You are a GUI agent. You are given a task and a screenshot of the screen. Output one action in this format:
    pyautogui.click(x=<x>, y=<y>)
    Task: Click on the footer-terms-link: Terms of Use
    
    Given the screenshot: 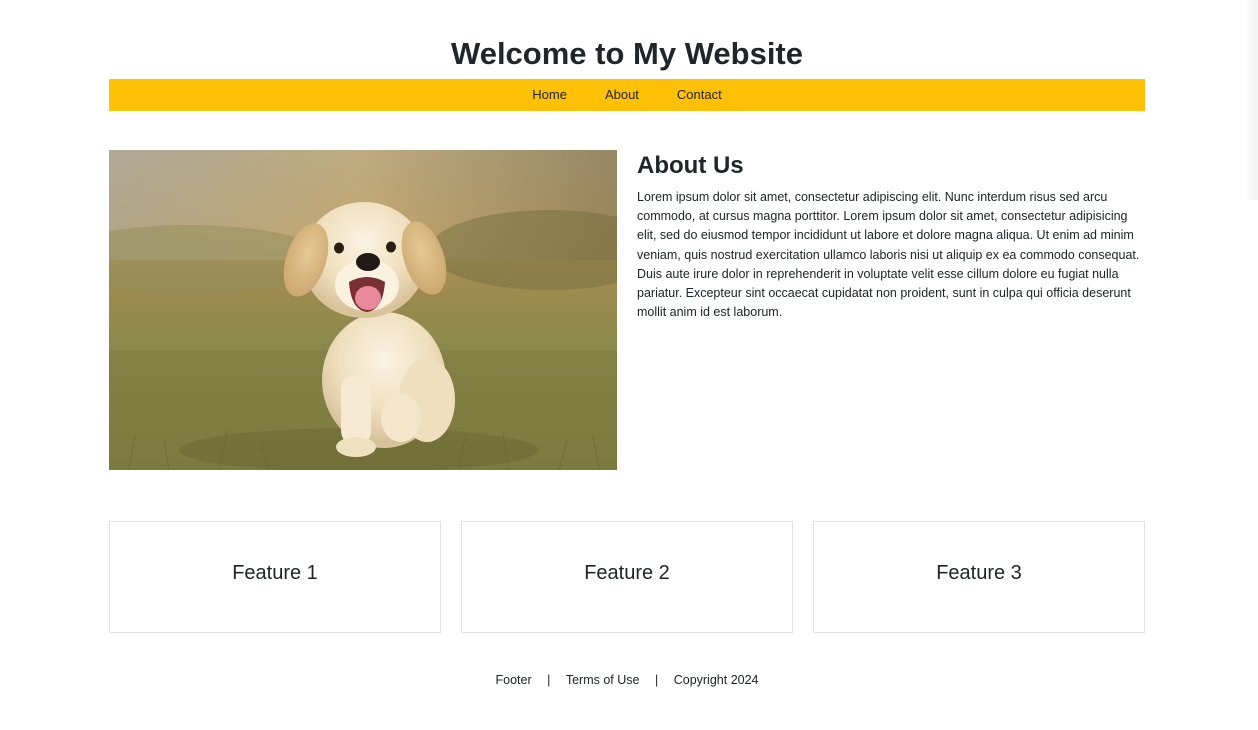 What is the action you would take?
    pyautogui.click(x=603, y=680)
    